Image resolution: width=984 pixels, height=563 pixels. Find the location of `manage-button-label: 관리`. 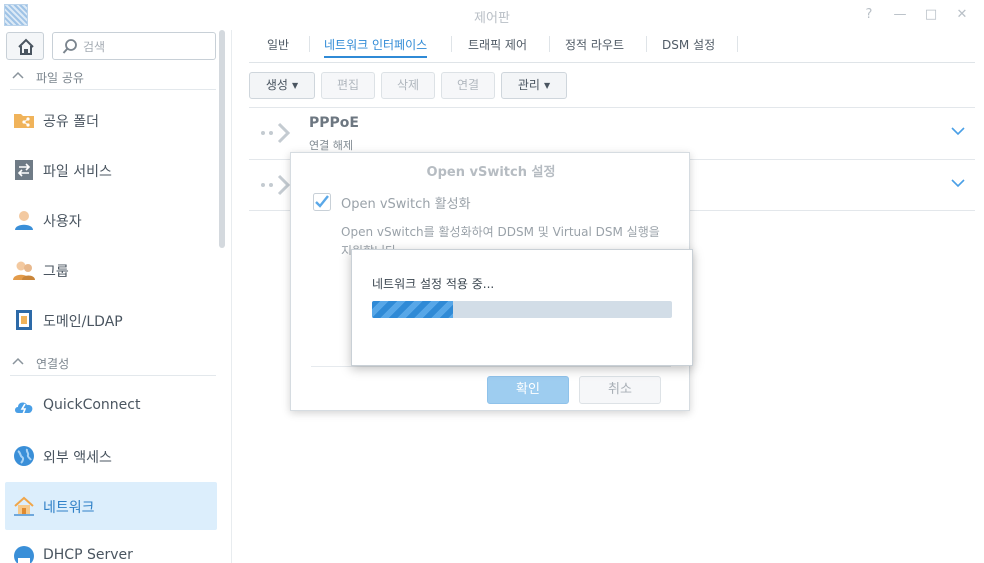

manage-button-label: 관리 is located at coordinates (528, 85).